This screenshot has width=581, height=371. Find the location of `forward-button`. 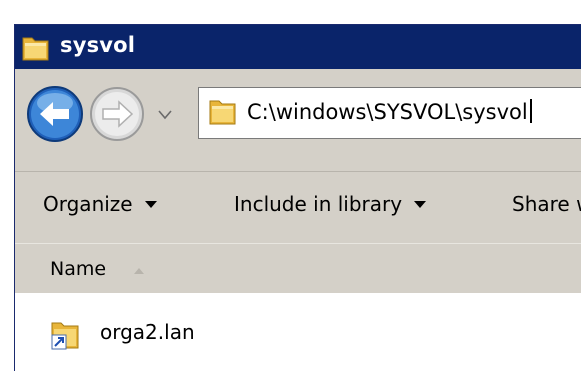

forward-button is located at coordinates (117, 116).